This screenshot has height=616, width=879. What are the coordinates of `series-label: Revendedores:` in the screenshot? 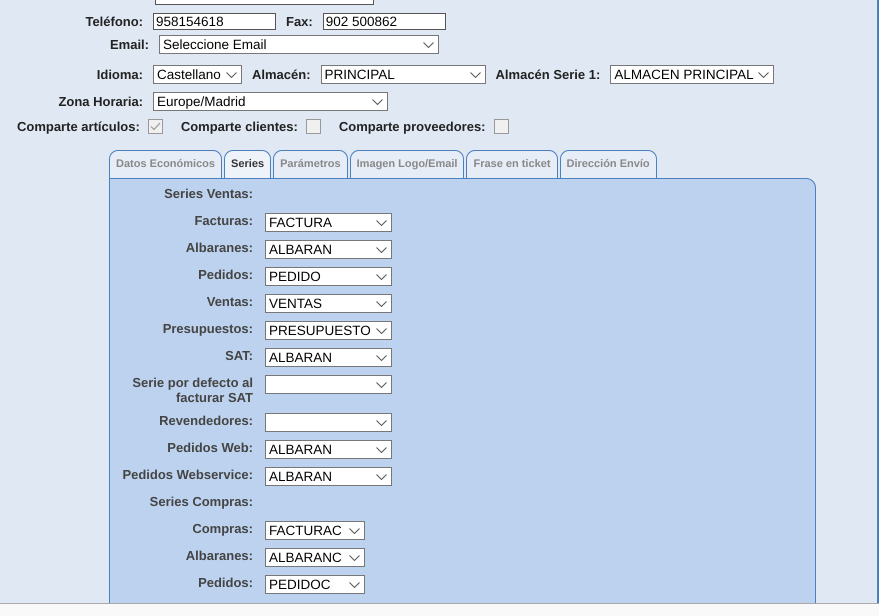 It's located at (205, 420).